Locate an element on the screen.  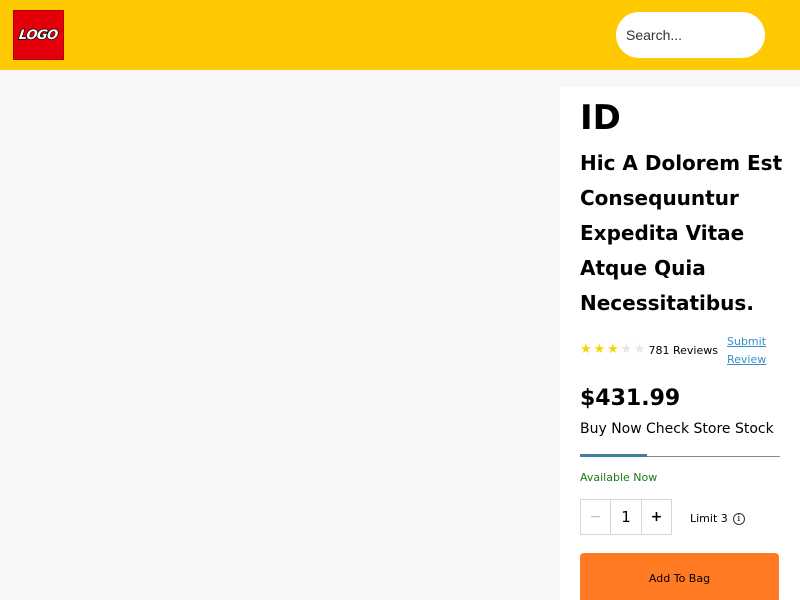
increment-button: + is located at coordinates (656, 517).